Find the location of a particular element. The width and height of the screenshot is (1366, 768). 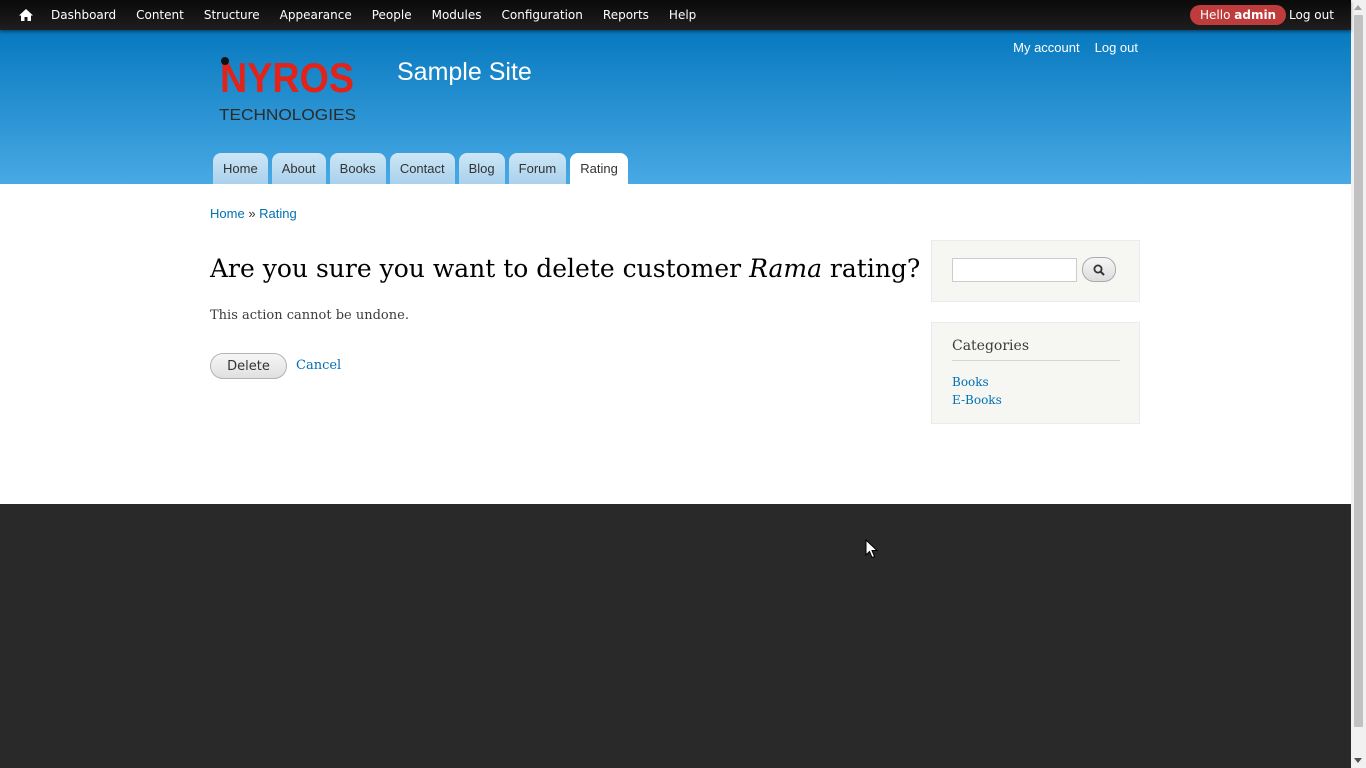

toolbar-item-configuration: Configuration is located at coordinates (542, 15).